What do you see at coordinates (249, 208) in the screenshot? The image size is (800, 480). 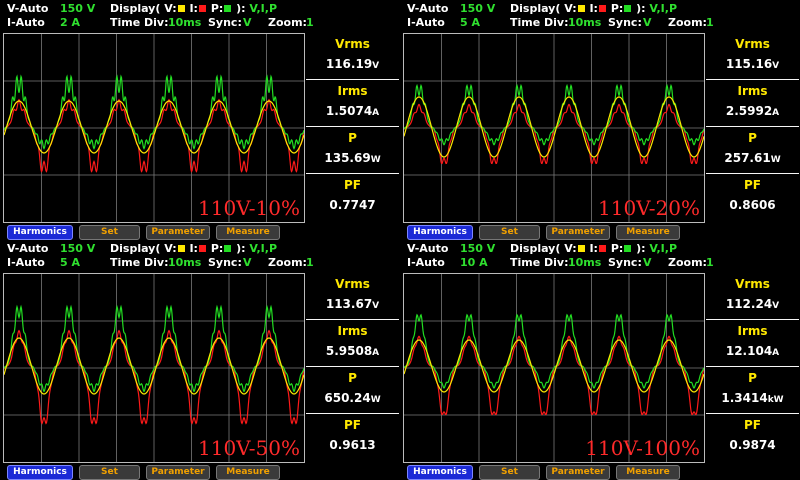 I see `load-label: 110V-10%` at bounding box center [249, 208].